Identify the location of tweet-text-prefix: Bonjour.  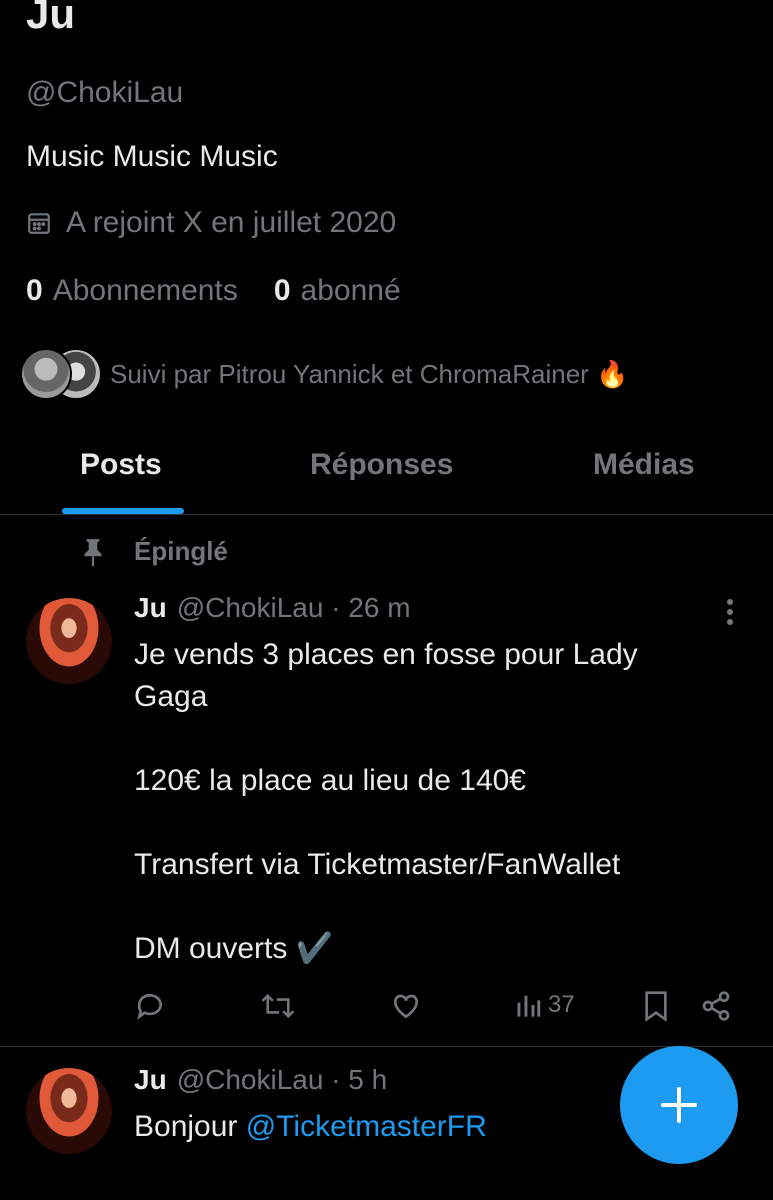
(190, 1126).